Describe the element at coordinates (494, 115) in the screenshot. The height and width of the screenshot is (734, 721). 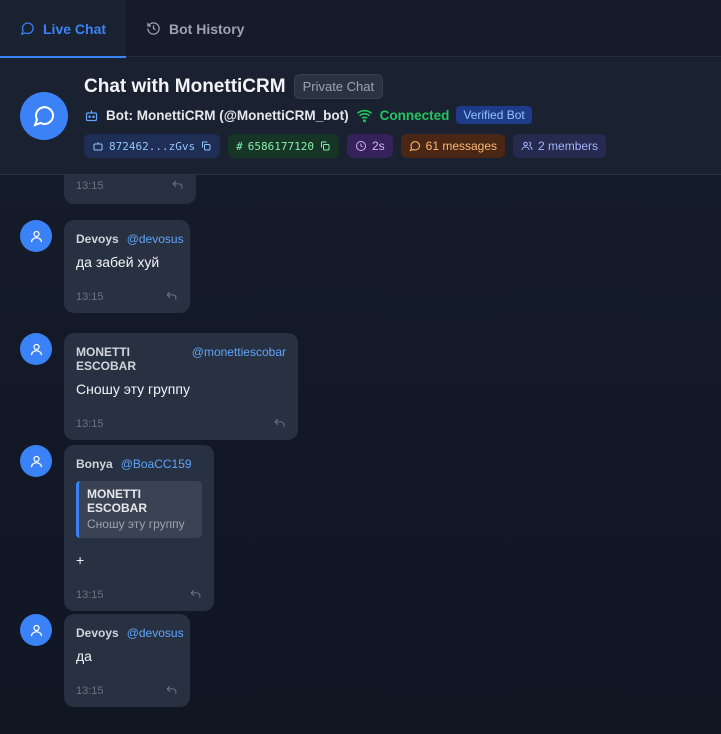
I see `verified-badge: Verified Bot` at that location.